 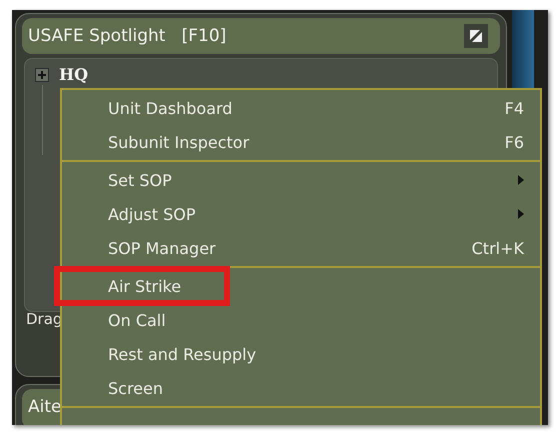 I want to click on menu-item: Subunit Inspector F6, so click(x=301, y=142).